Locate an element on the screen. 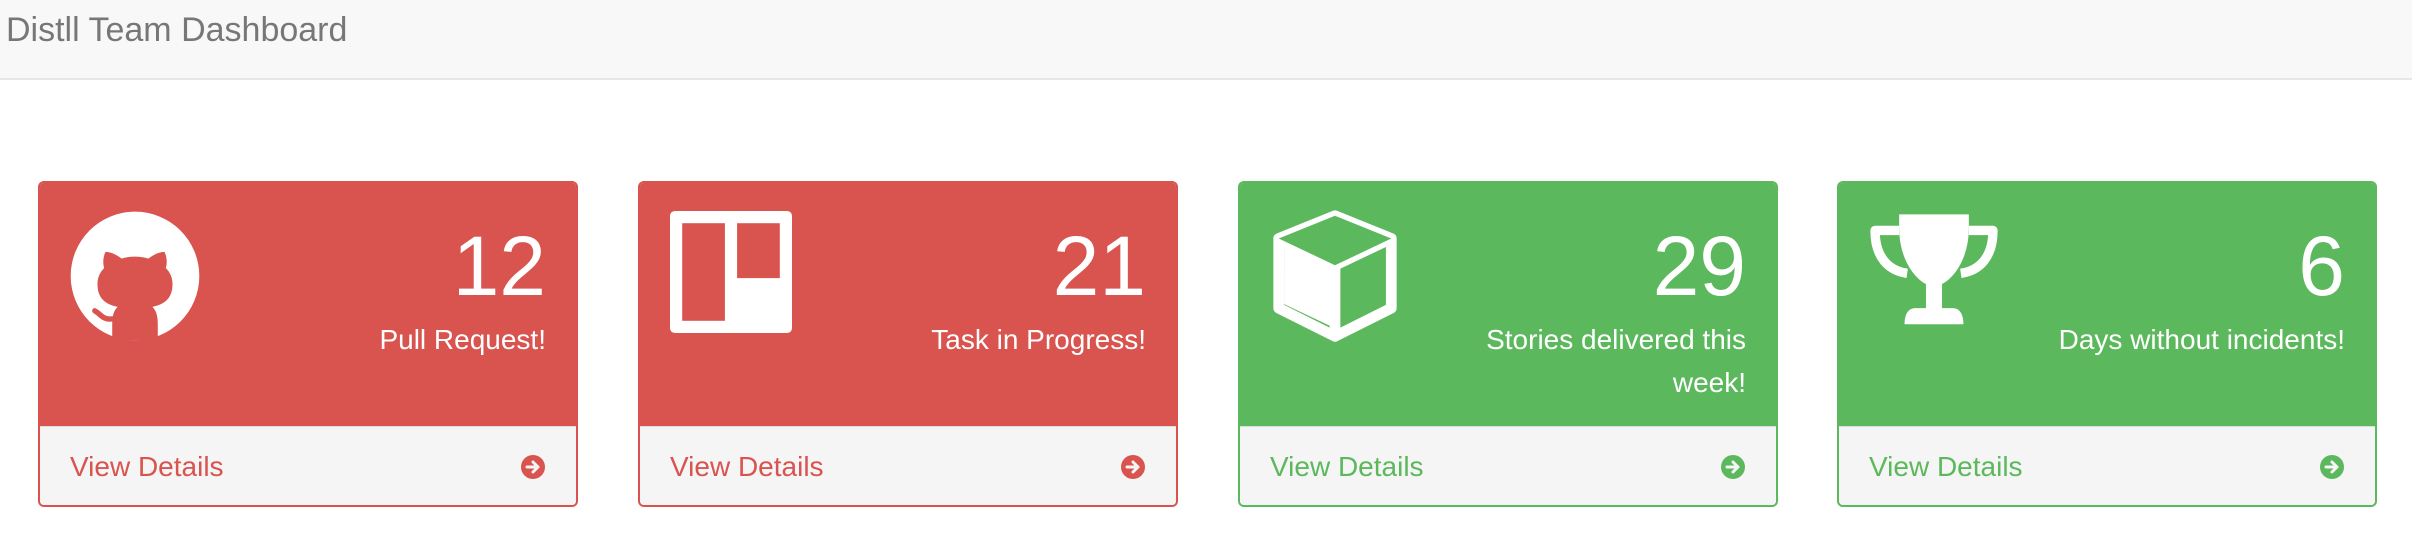 This screenshot has width=2412, height=548. trophy-icon is located at coordinates (1934, 276).